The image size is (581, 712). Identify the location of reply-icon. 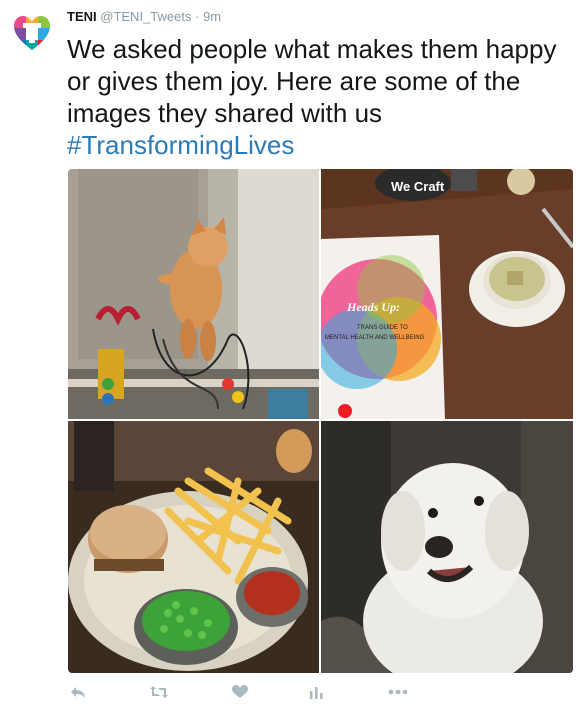
(78, 692).